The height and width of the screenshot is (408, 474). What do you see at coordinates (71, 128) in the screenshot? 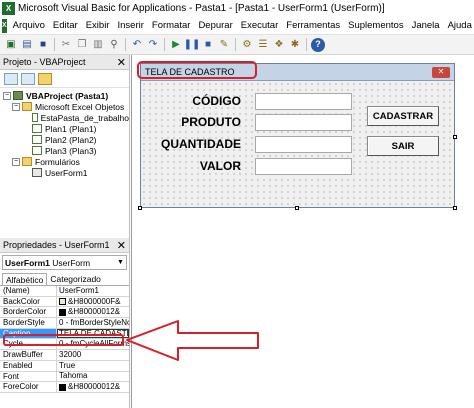
I see `tree-item-label: Plan1 (Plan1)` at bounding box center [71, 128].